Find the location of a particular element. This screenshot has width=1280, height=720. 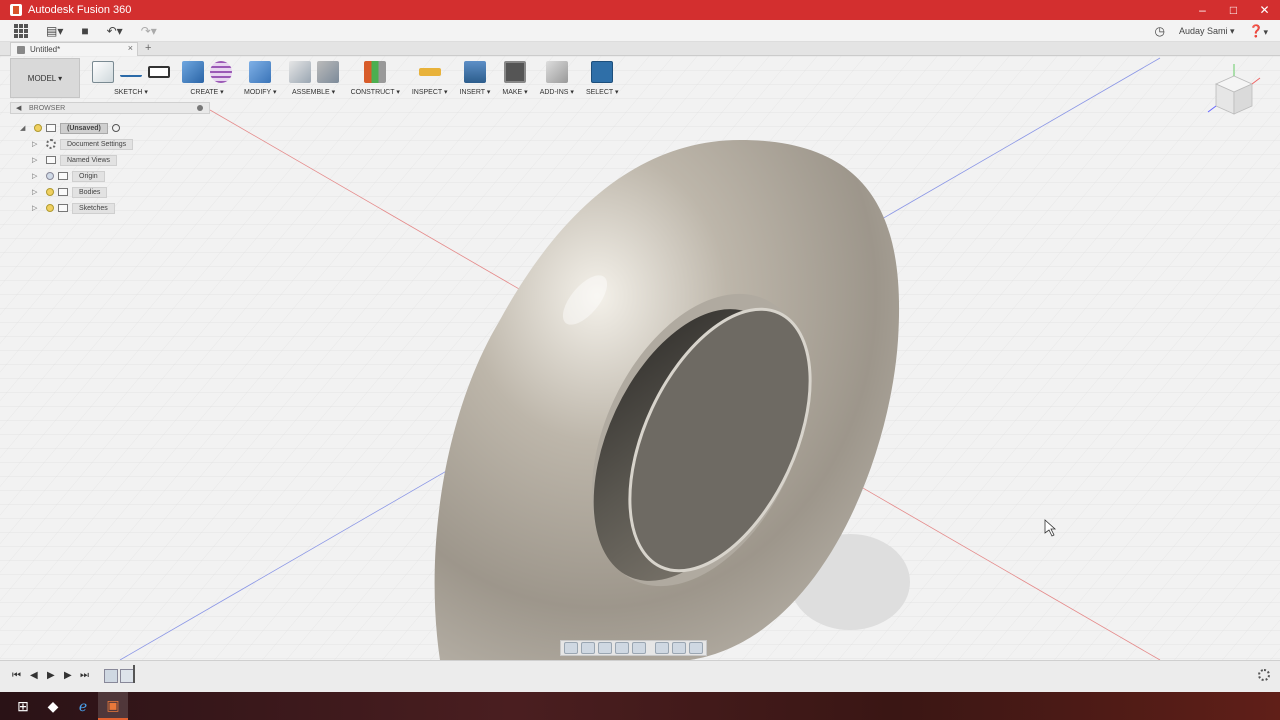

go-to-end-icon: ⏭ is located at coordinates (84, 675).